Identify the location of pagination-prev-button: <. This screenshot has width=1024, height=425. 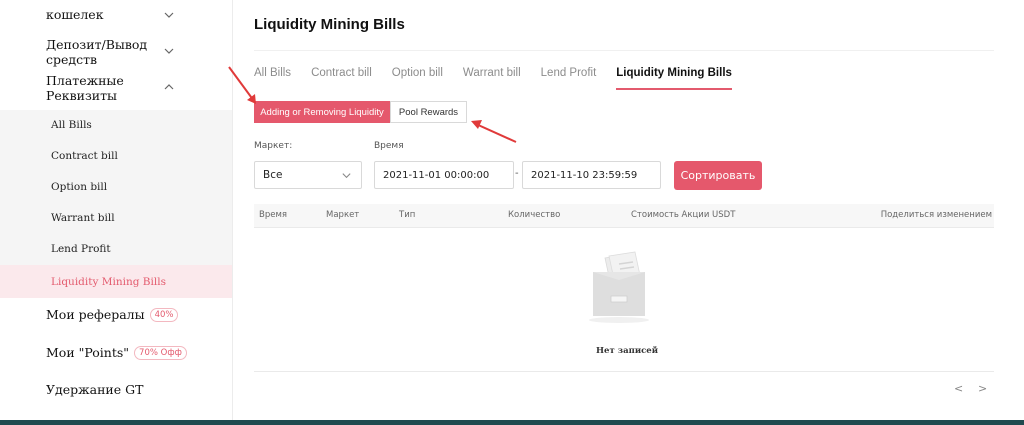
(958, 388).